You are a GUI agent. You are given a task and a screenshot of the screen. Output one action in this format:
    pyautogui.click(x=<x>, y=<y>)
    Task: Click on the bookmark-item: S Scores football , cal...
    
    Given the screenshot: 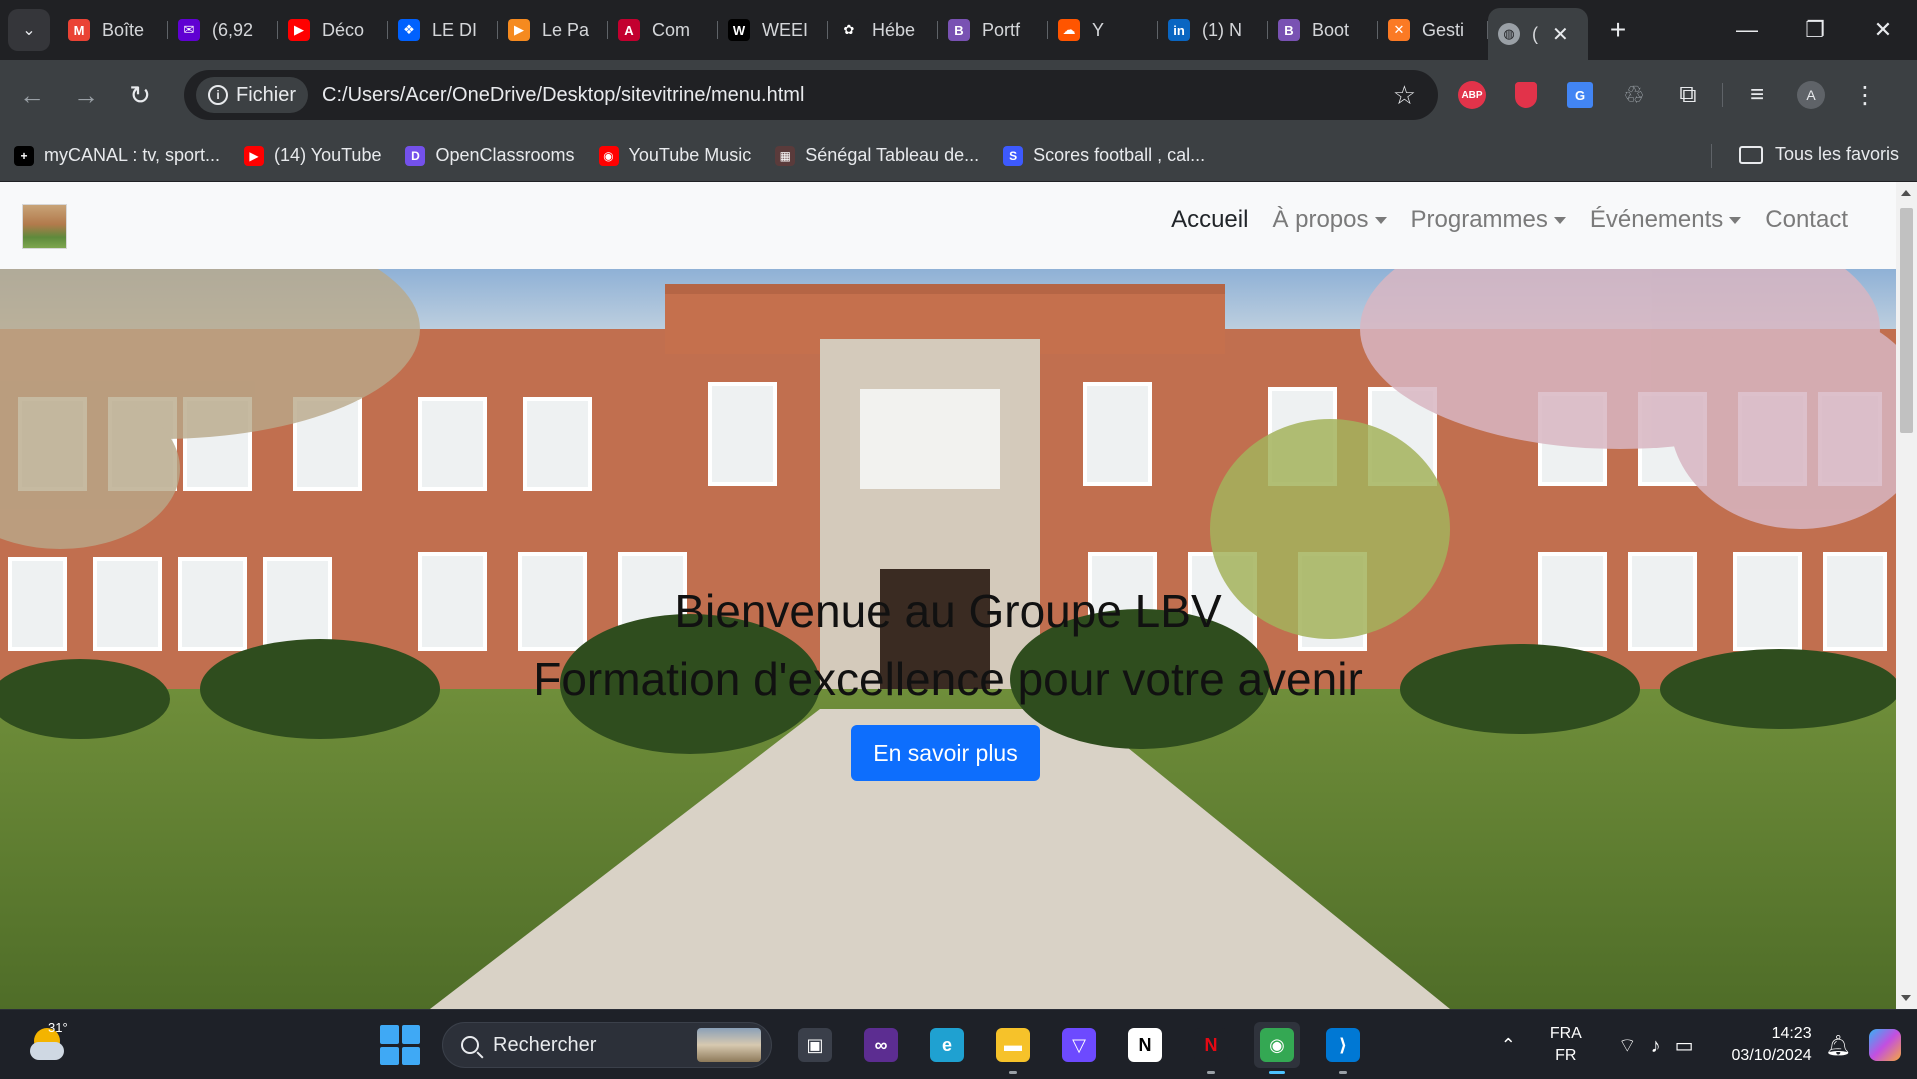 What is the action you would take?
    pyautogui.click(x=1109, y=155)
    